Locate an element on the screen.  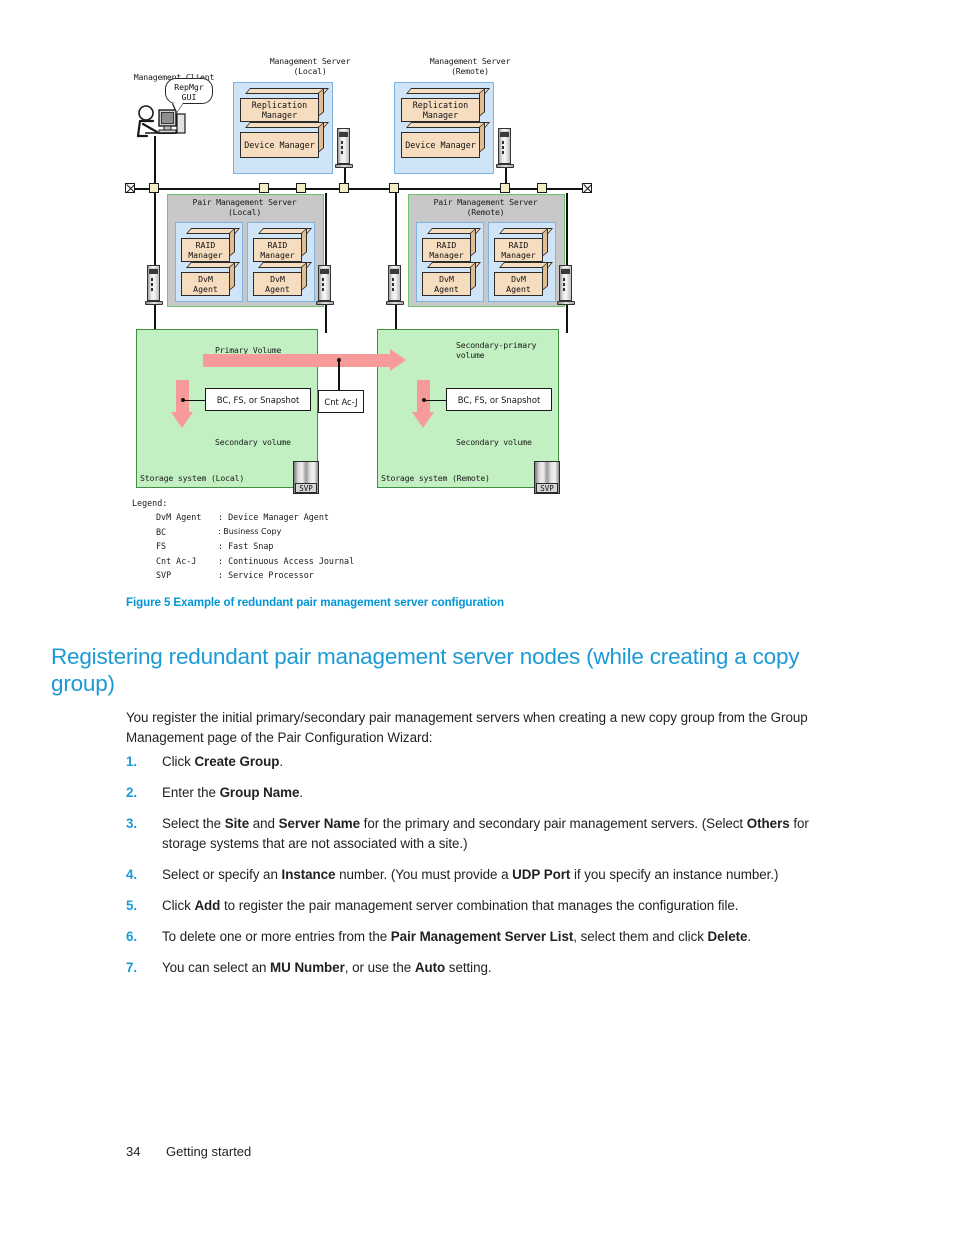
legend-term: BC is located at coordinates (161, 531).